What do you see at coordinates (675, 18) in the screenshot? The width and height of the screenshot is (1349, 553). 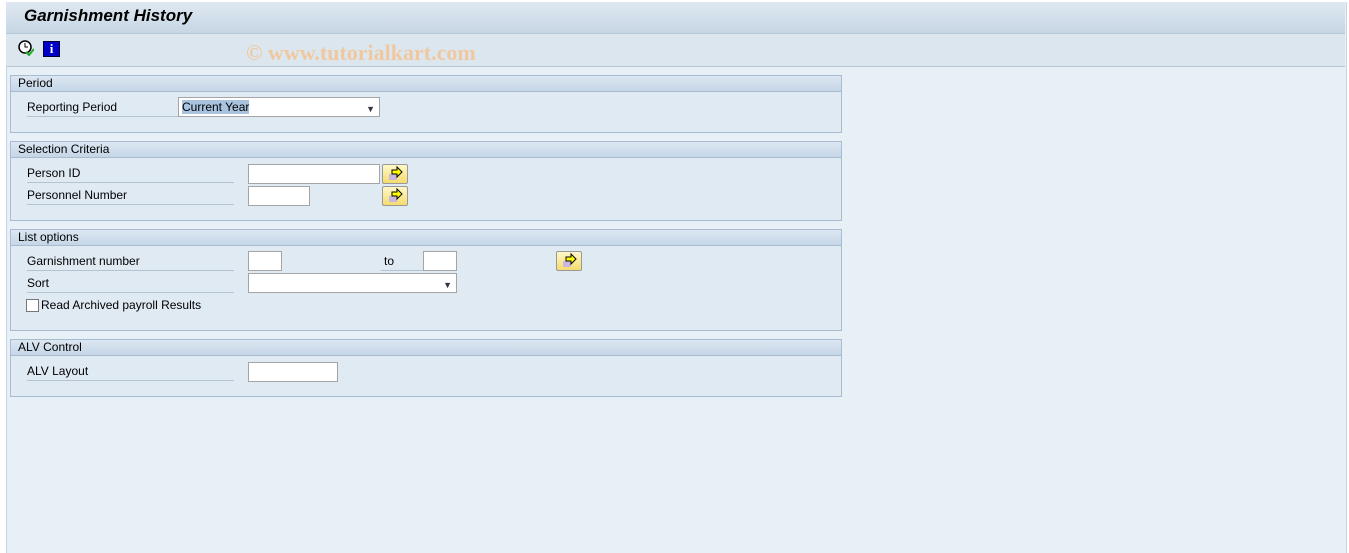 I see `title-bar` at bounding box center [675, 18].